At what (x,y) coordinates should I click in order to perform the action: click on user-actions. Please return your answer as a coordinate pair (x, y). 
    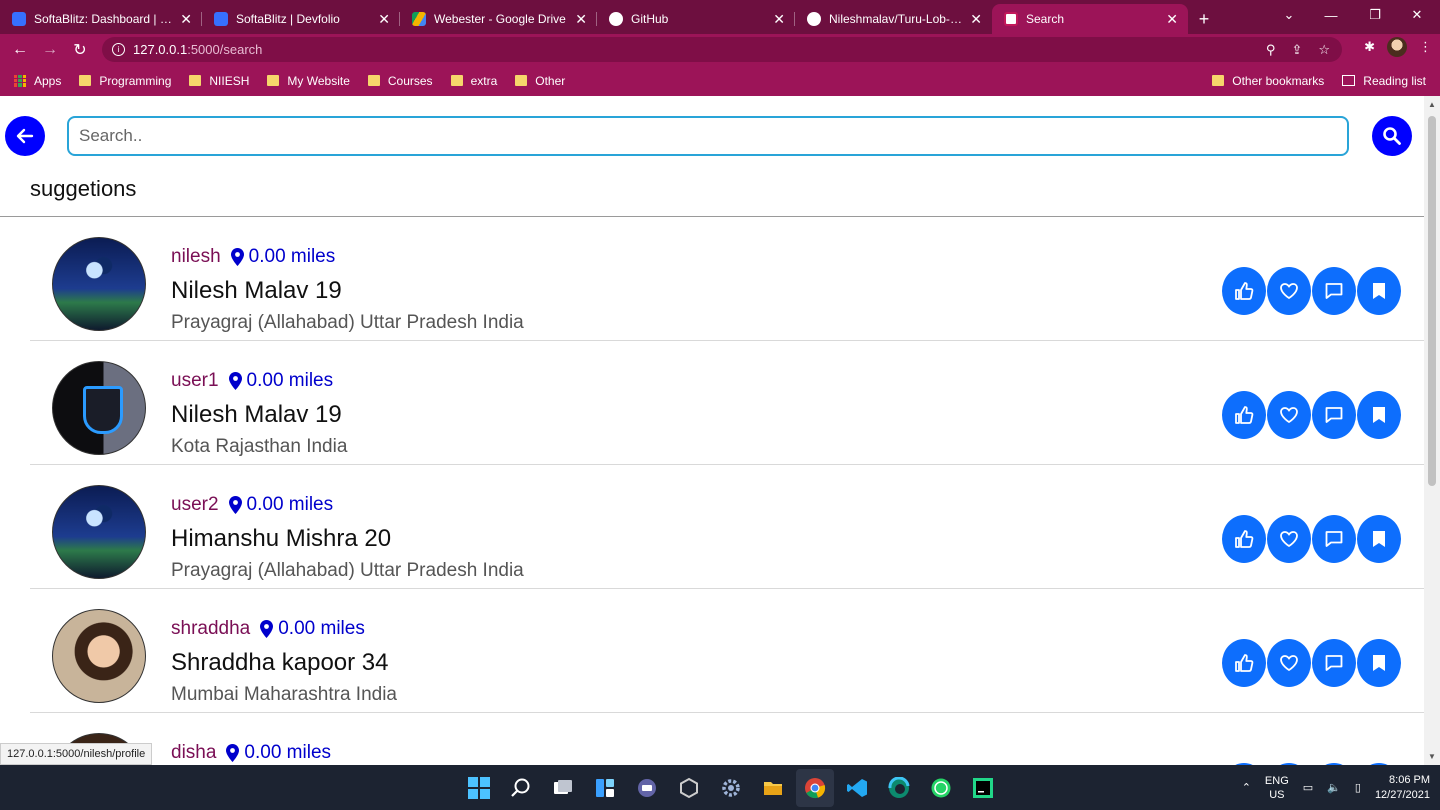
    Looking at the image, I should click on (1311, 539).